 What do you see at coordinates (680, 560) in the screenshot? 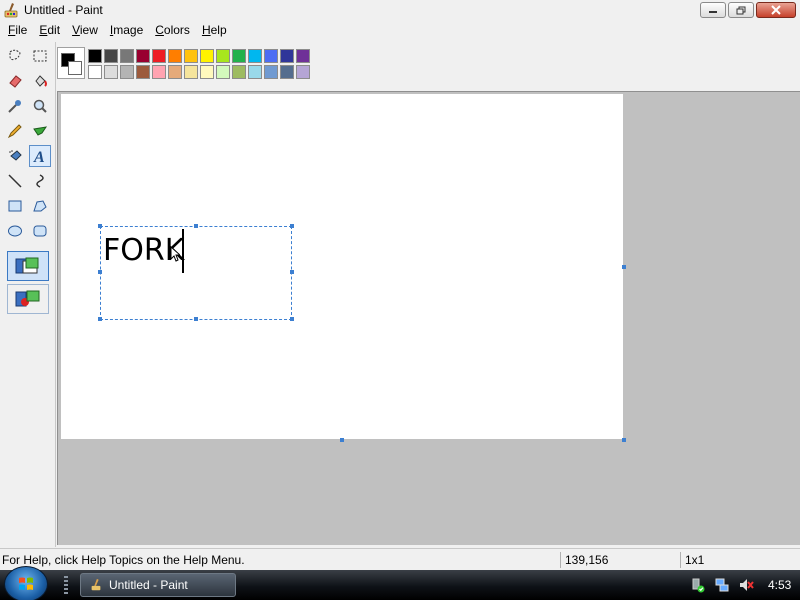
I see `status-divider` at bounding box center [680, 560].